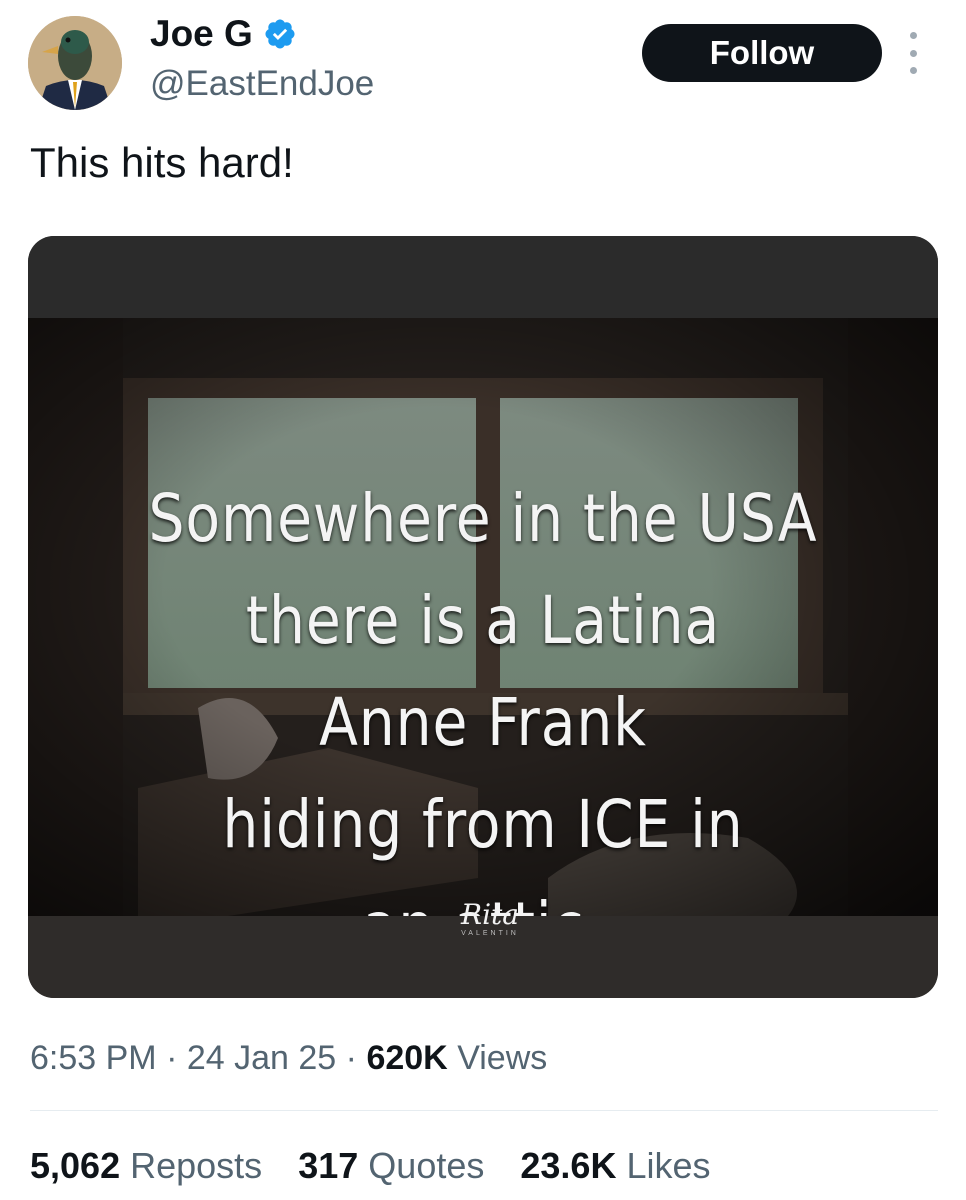 This screenshot has height=1200, width=966. What do you see at coordinates (483, 518) in the screenshot?
I see `meme-caption-line: Somewhere in the USA` at bounding box center [483, 518].